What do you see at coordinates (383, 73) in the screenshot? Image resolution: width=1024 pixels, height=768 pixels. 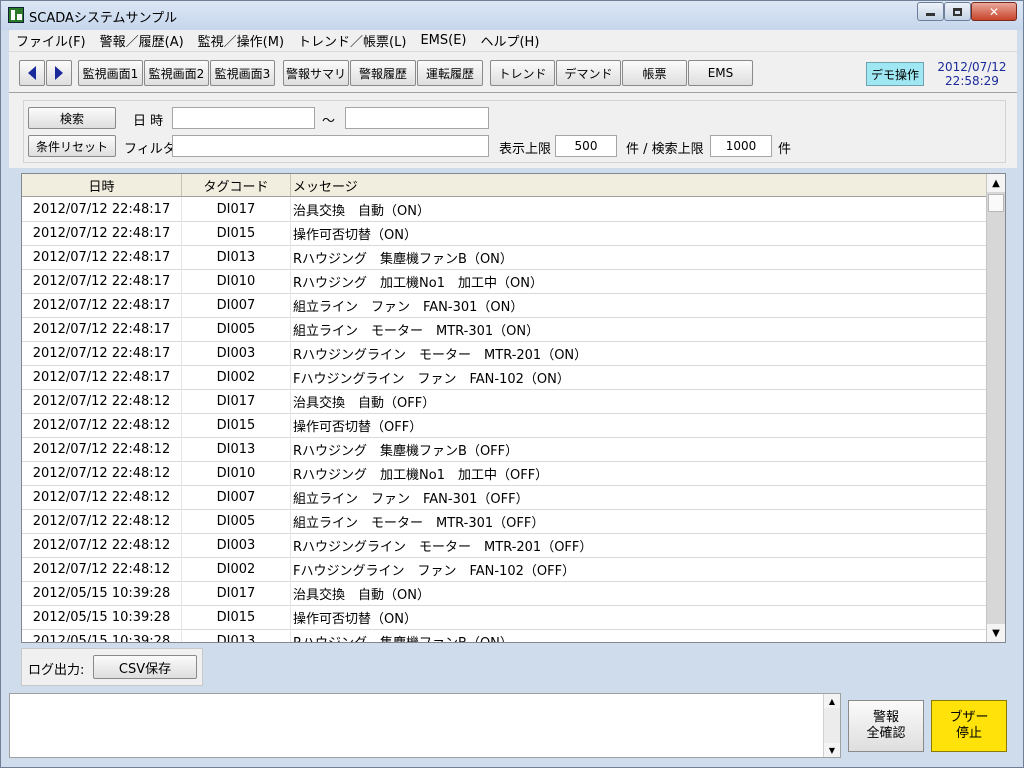 I see `alarm-history-button: 警報履歴` at bounding box center [383, 73].